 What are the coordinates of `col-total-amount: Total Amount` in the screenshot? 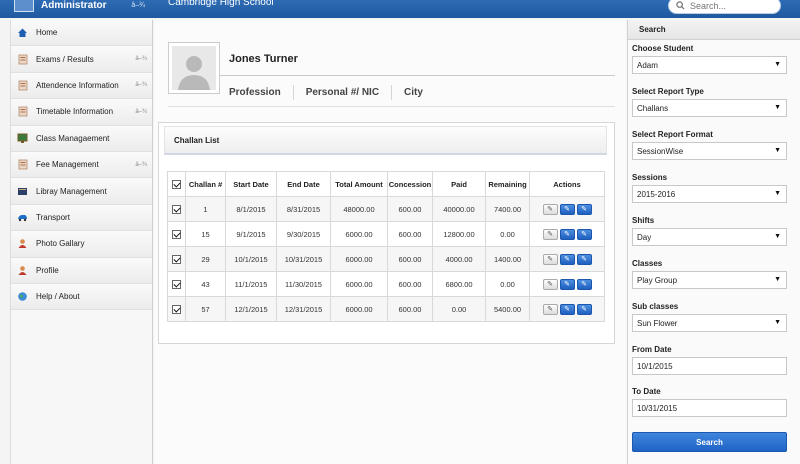 It's located at (359, 184).